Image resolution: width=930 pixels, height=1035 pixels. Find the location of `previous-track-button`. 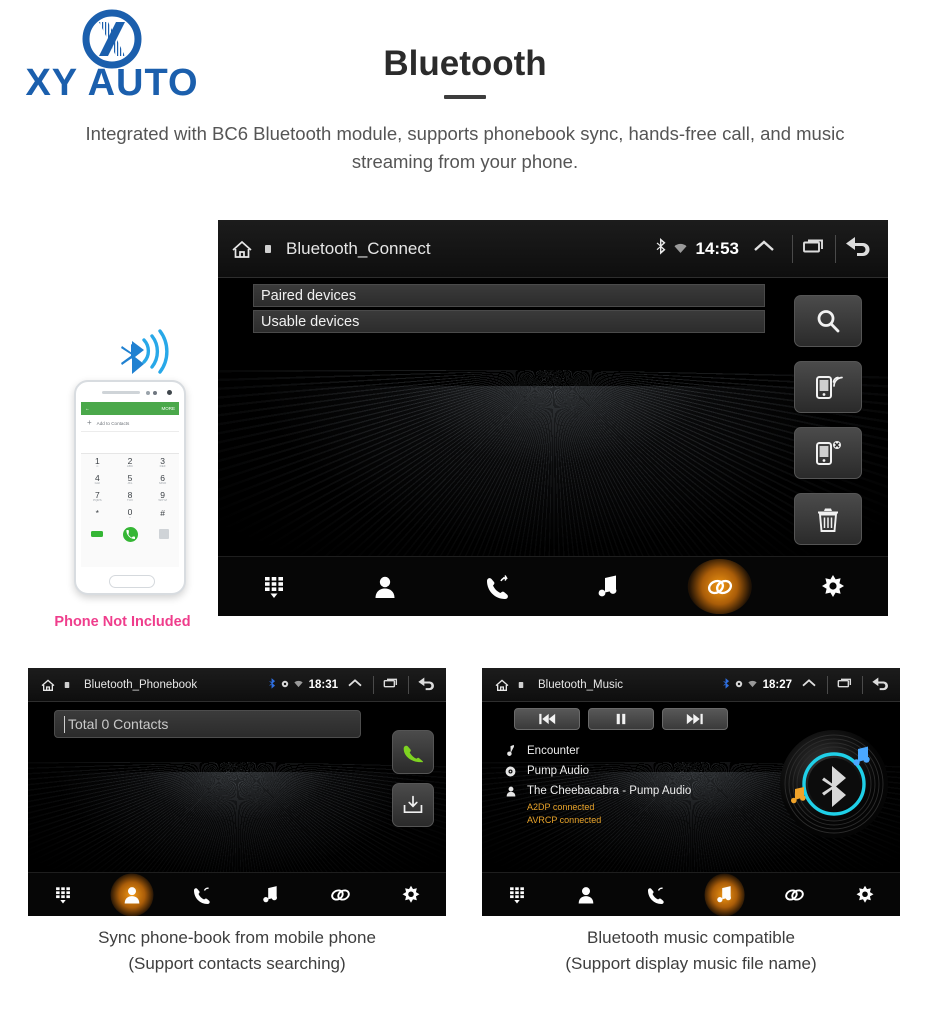

previous-track-button is located at coordinates (547, 719).